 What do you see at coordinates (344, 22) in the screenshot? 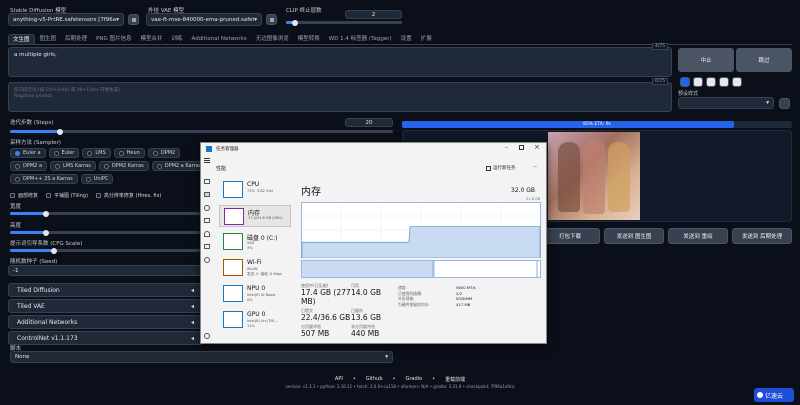
I see `clip-slider` at bounding box center [344, 22].